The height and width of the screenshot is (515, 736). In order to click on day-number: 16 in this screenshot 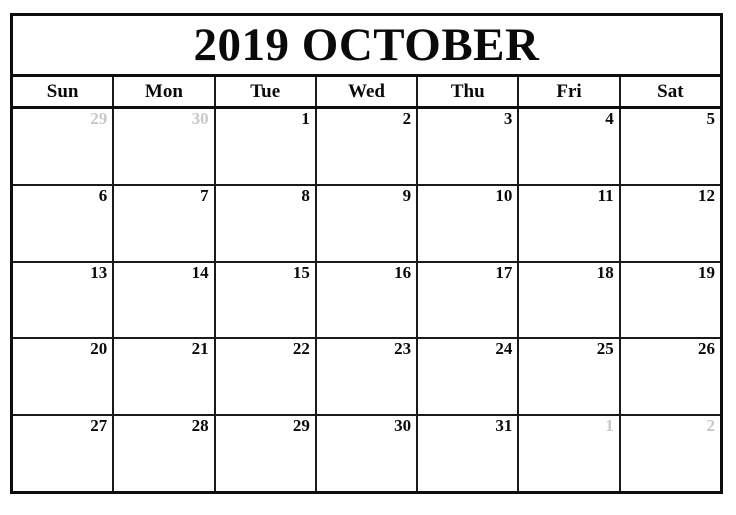, I will do `click(403, 272)`.